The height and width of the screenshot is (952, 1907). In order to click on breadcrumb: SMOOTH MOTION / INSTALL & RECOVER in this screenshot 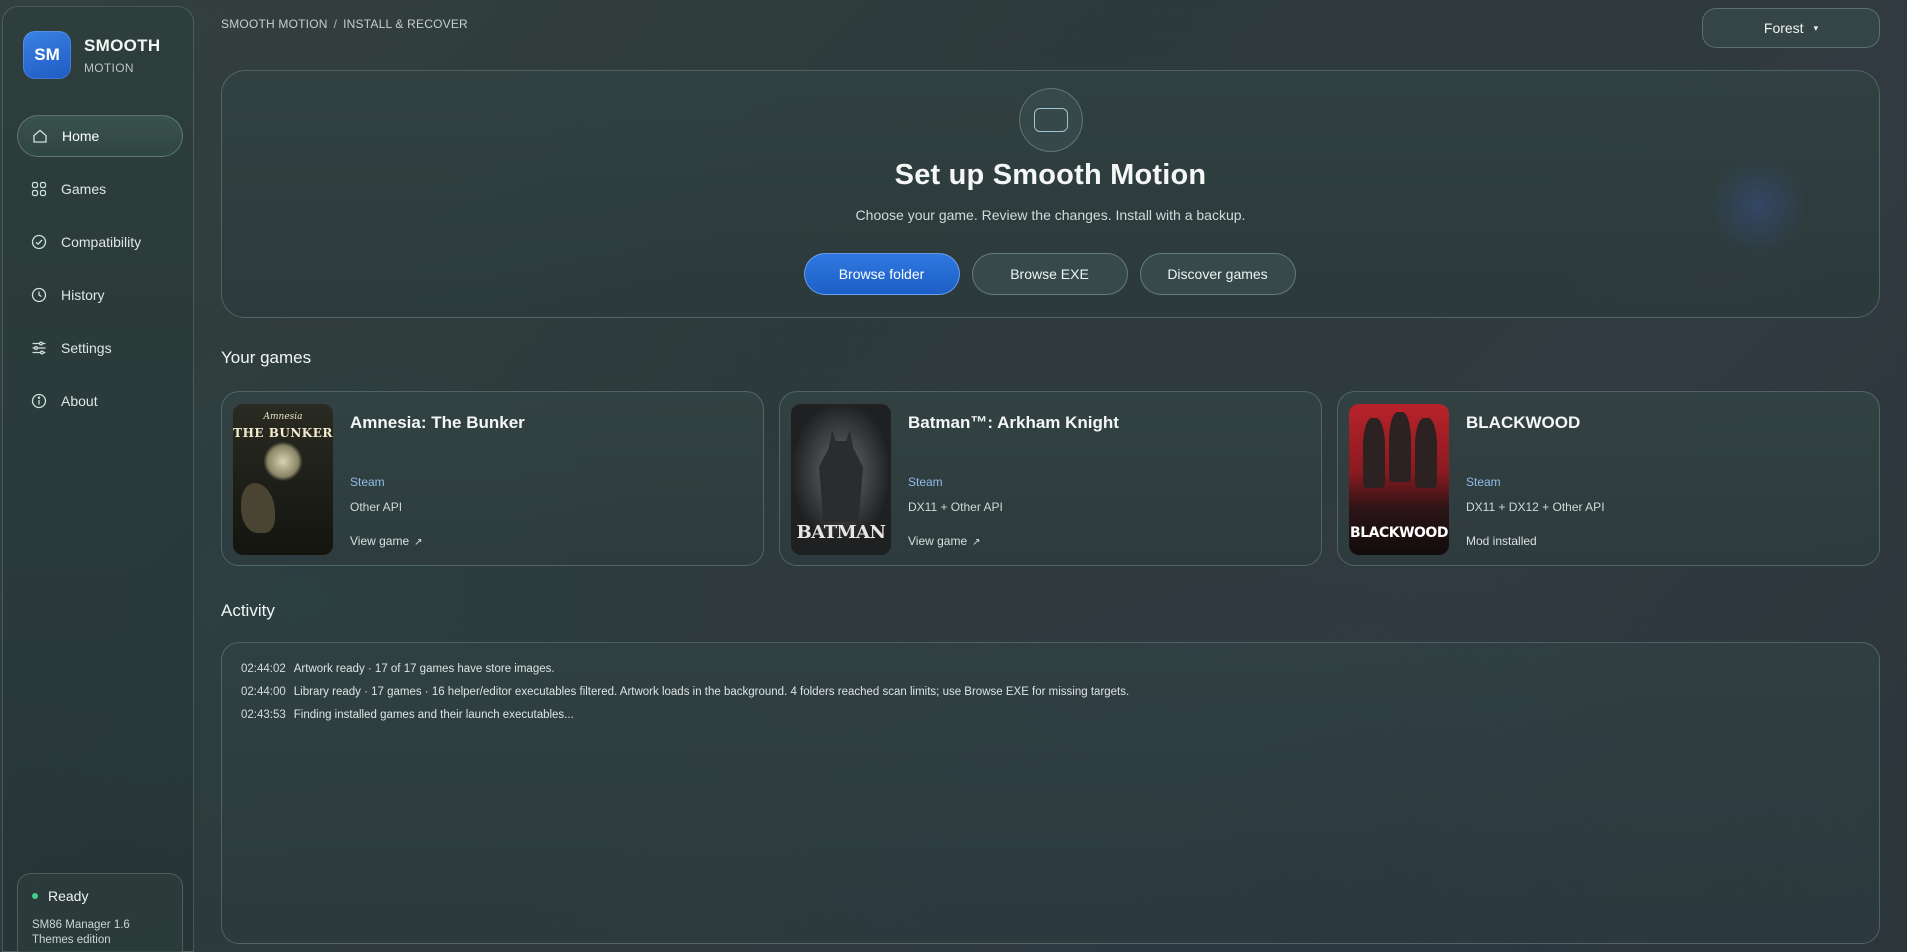, I will do `click(344, 24)`.